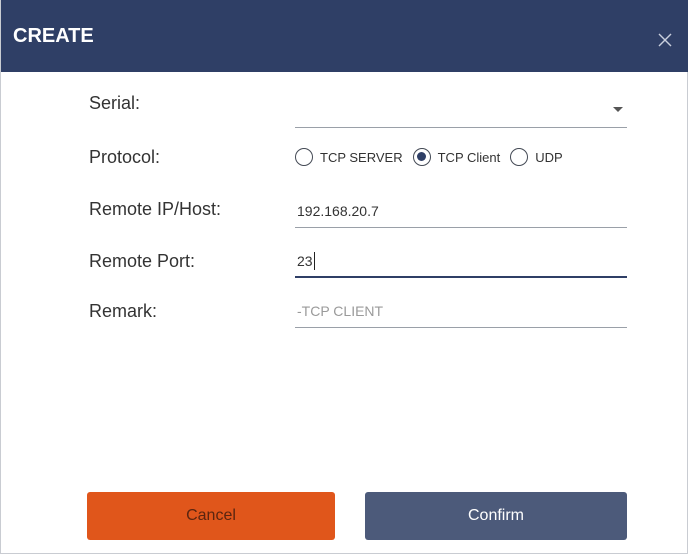 This screenshot has width=688, height=554. I want to click on remote-host-input: 192.168.20.7, so click(461, 211).